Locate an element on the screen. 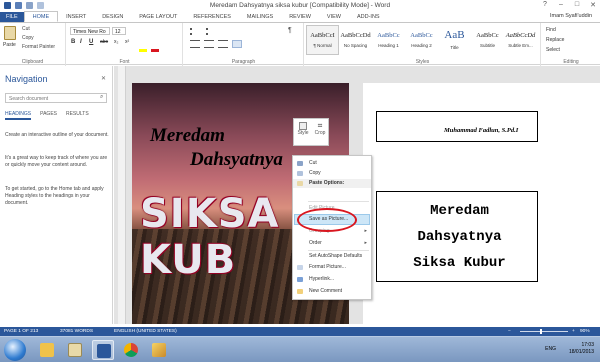 This screenshot has width=600, height=362. taskbar-explorer is located at coordinates (47, 350).